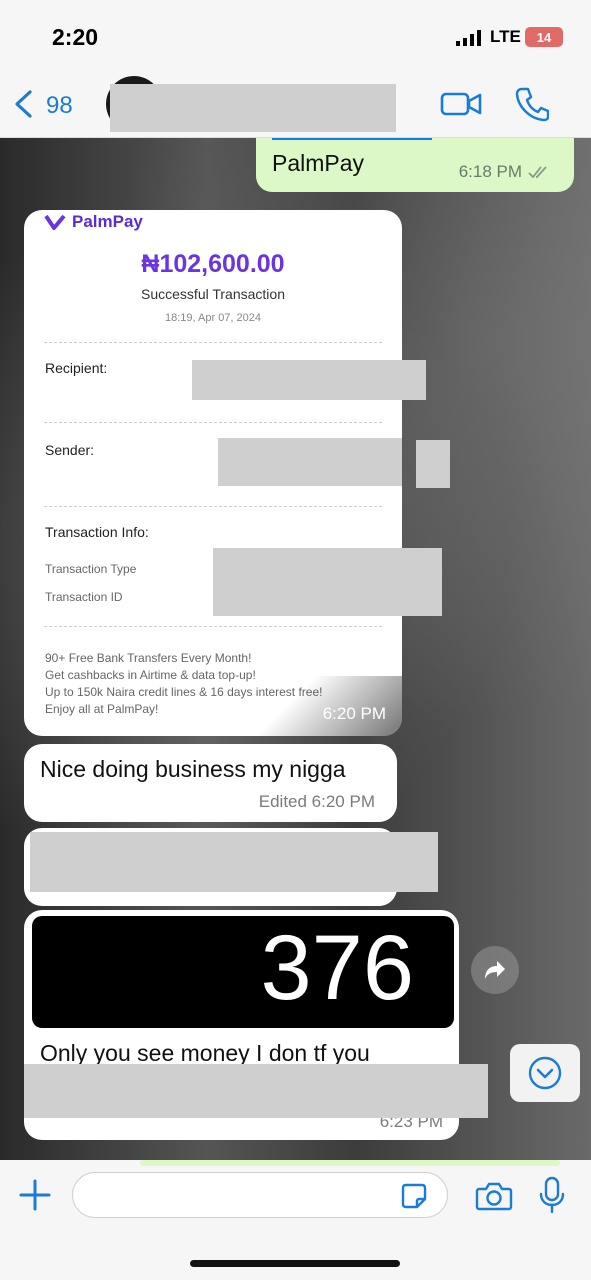  Describe the element at coordinates (253, 108) in the screenshot. I see `contact-name-redacted` at that location.